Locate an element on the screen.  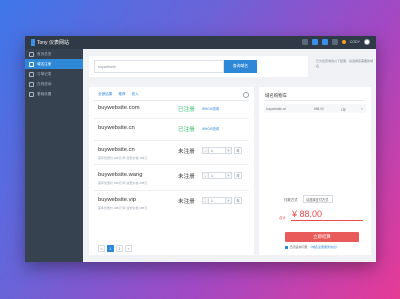
sidebar-item-label: 首页总览 is located at coordinates (44, 53).